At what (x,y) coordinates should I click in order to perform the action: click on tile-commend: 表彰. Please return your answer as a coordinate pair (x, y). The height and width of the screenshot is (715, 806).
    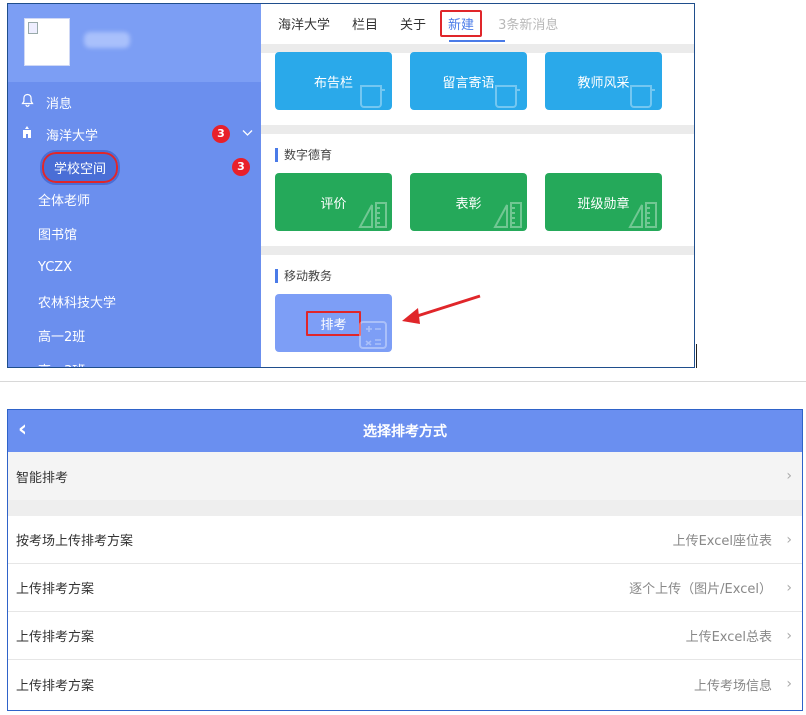
    Looking at the image, I should click on (468, 202).